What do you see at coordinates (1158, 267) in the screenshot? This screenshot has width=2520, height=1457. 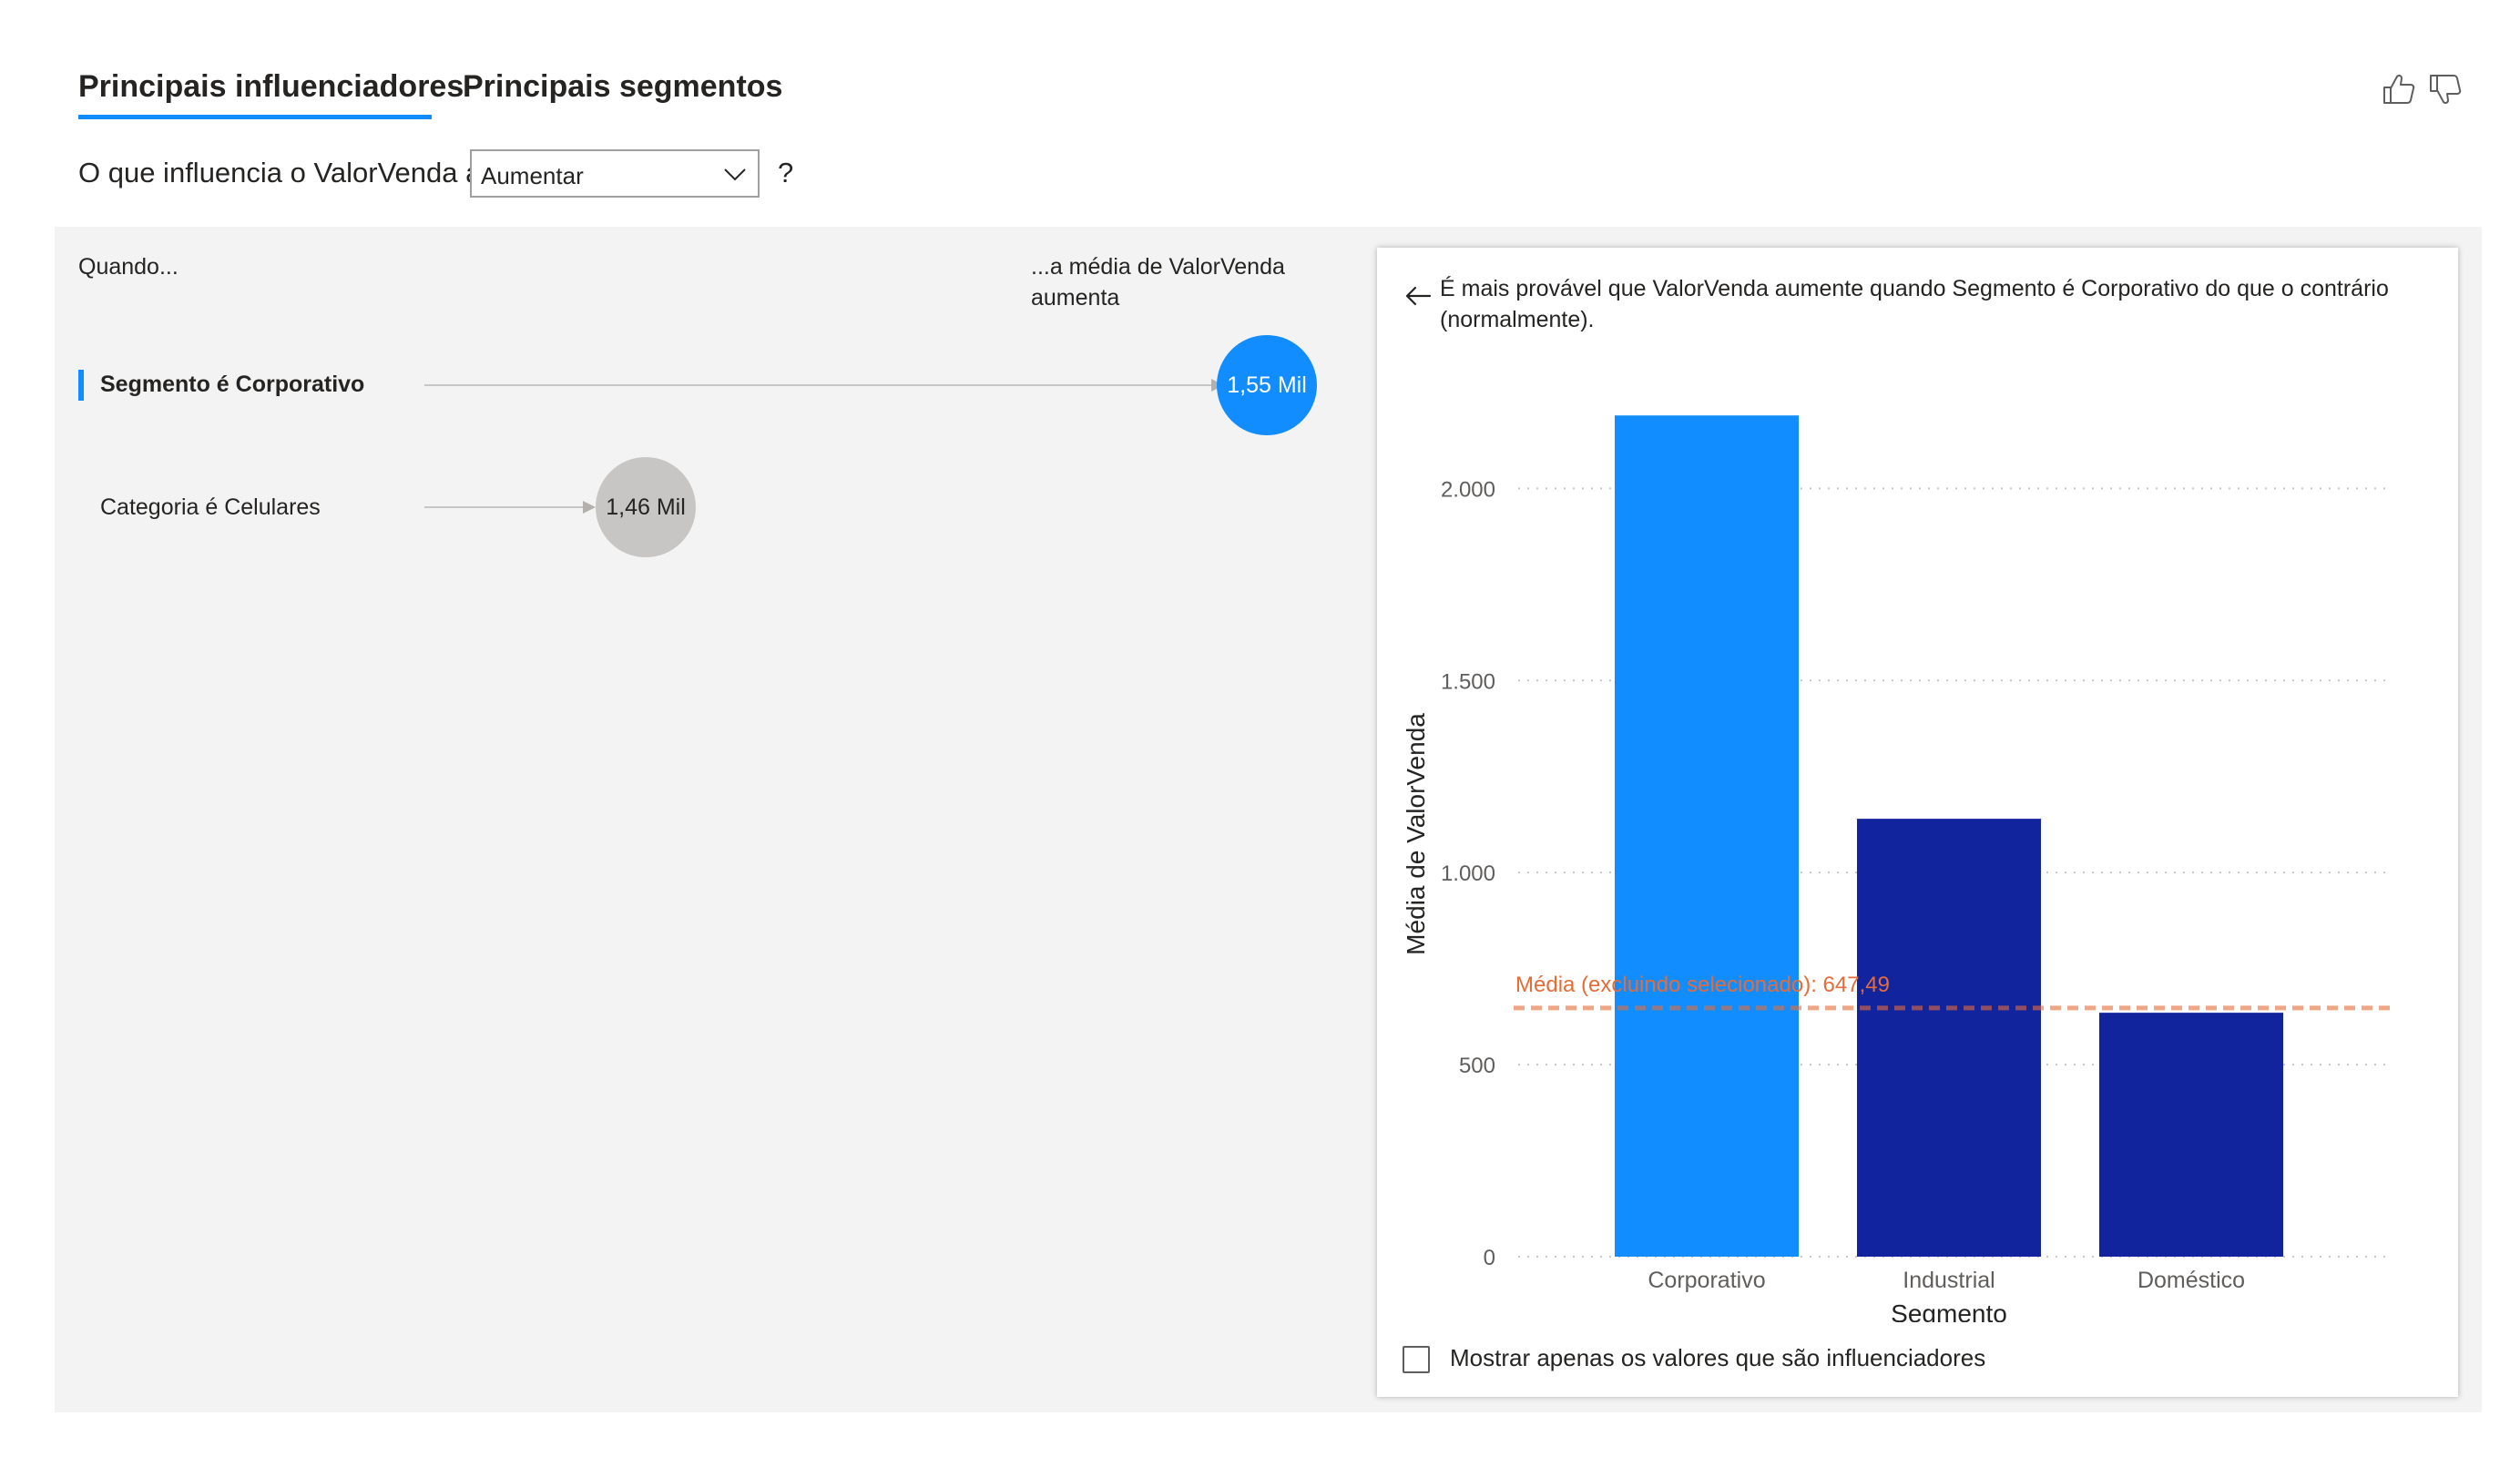 I see `average-header-line1: ...a média de ValorVenda` at bounding box center [1158, 267].